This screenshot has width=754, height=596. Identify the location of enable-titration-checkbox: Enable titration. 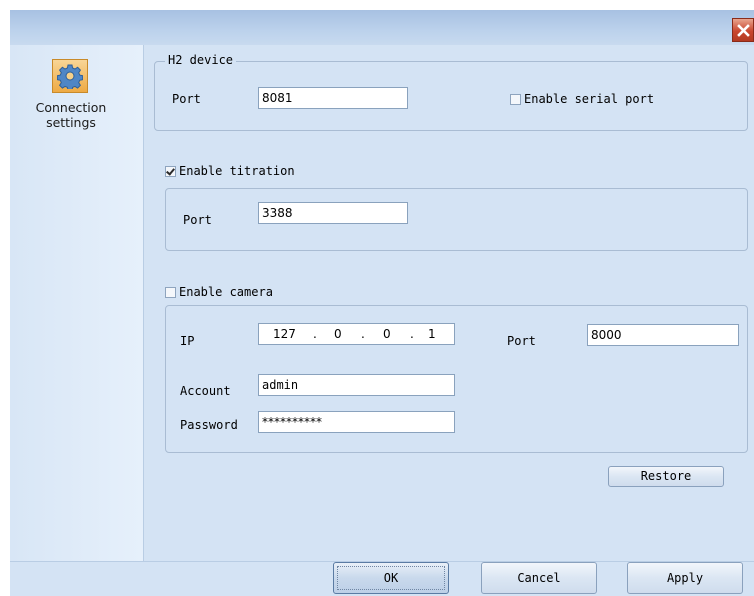
(230, 171).